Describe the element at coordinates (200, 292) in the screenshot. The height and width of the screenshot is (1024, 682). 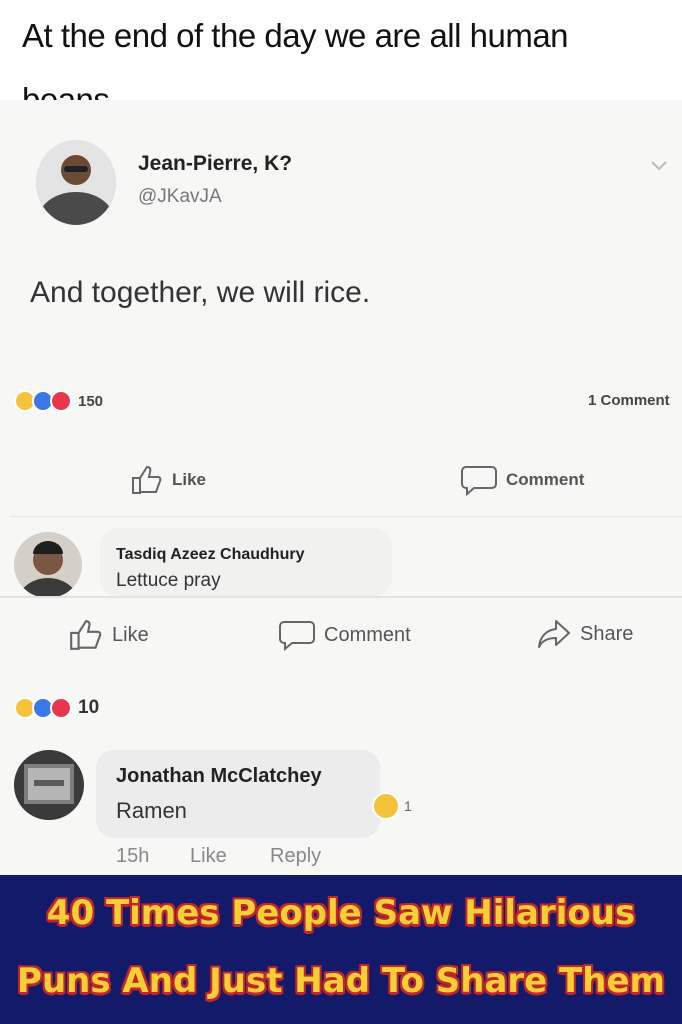
I see `post-text: And together, we will rice.` at that location.